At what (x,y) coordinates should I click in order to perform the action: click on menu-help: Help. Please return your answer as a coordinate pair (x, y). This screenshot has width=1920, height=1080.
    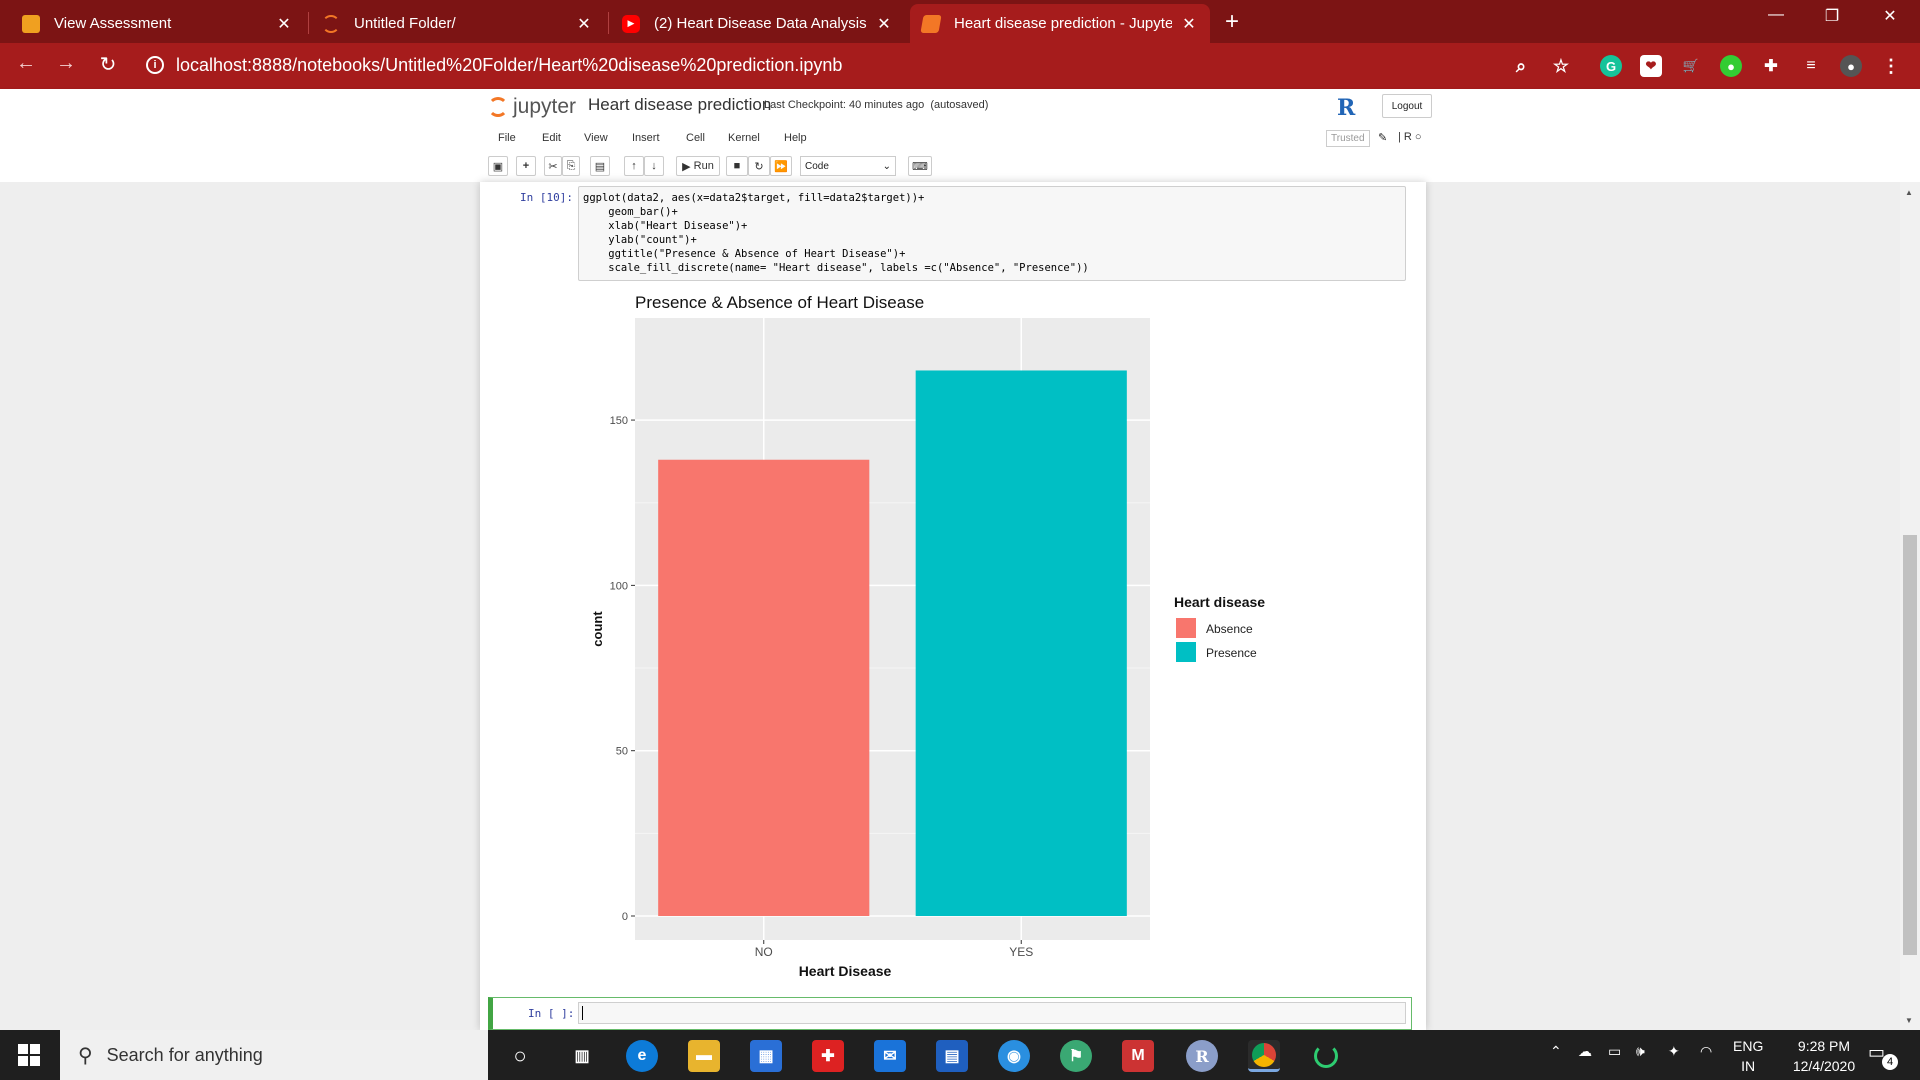
    Looking at the image, I should click on (795, 138).